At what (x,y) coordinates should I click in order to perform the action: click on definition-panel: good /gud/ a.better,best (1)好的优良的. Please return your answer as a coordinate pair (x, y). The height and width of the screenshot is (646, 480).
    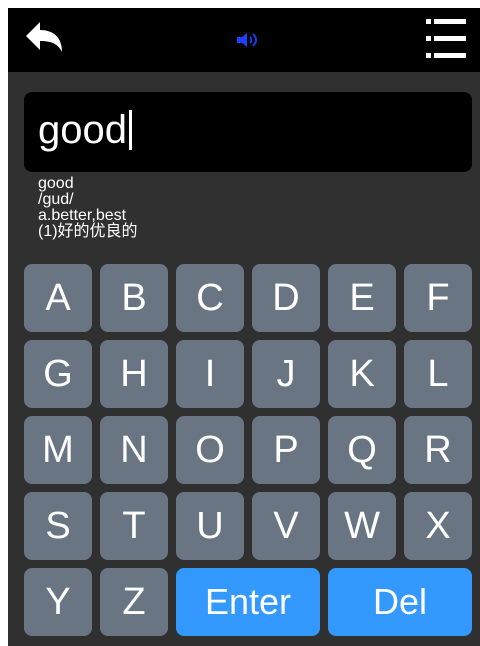
    Looking at the image, I should click on (88, 208).